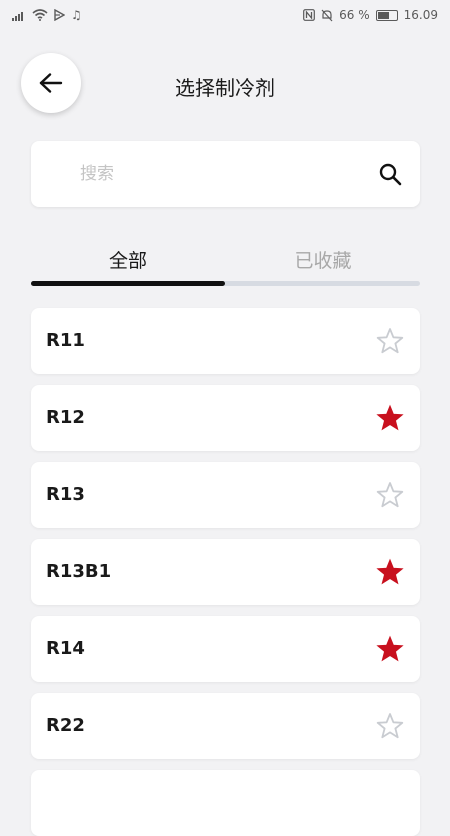 The image size is (450, 836). I want to click on refrigerant-item: R13, so click(225, 495).